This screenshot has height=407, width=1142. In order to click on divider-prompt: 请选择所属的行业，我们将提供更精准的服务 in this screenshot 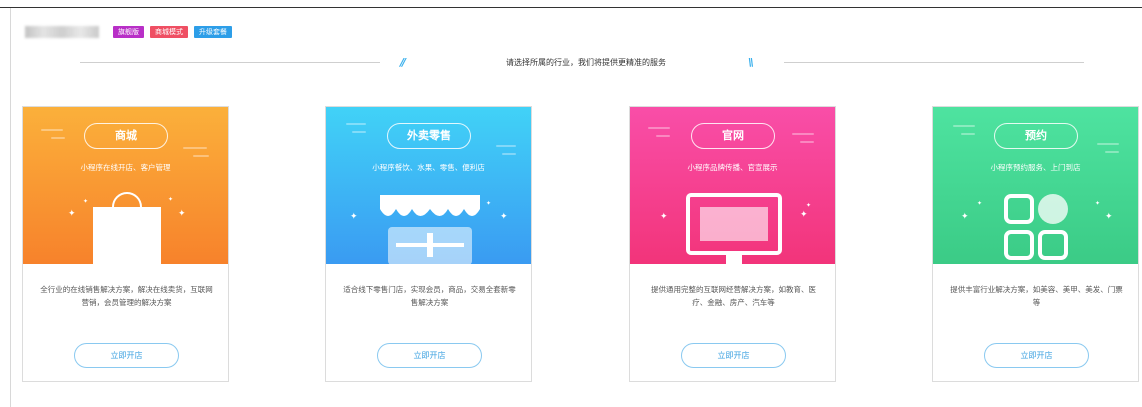, I will do `click(586, 62)`.